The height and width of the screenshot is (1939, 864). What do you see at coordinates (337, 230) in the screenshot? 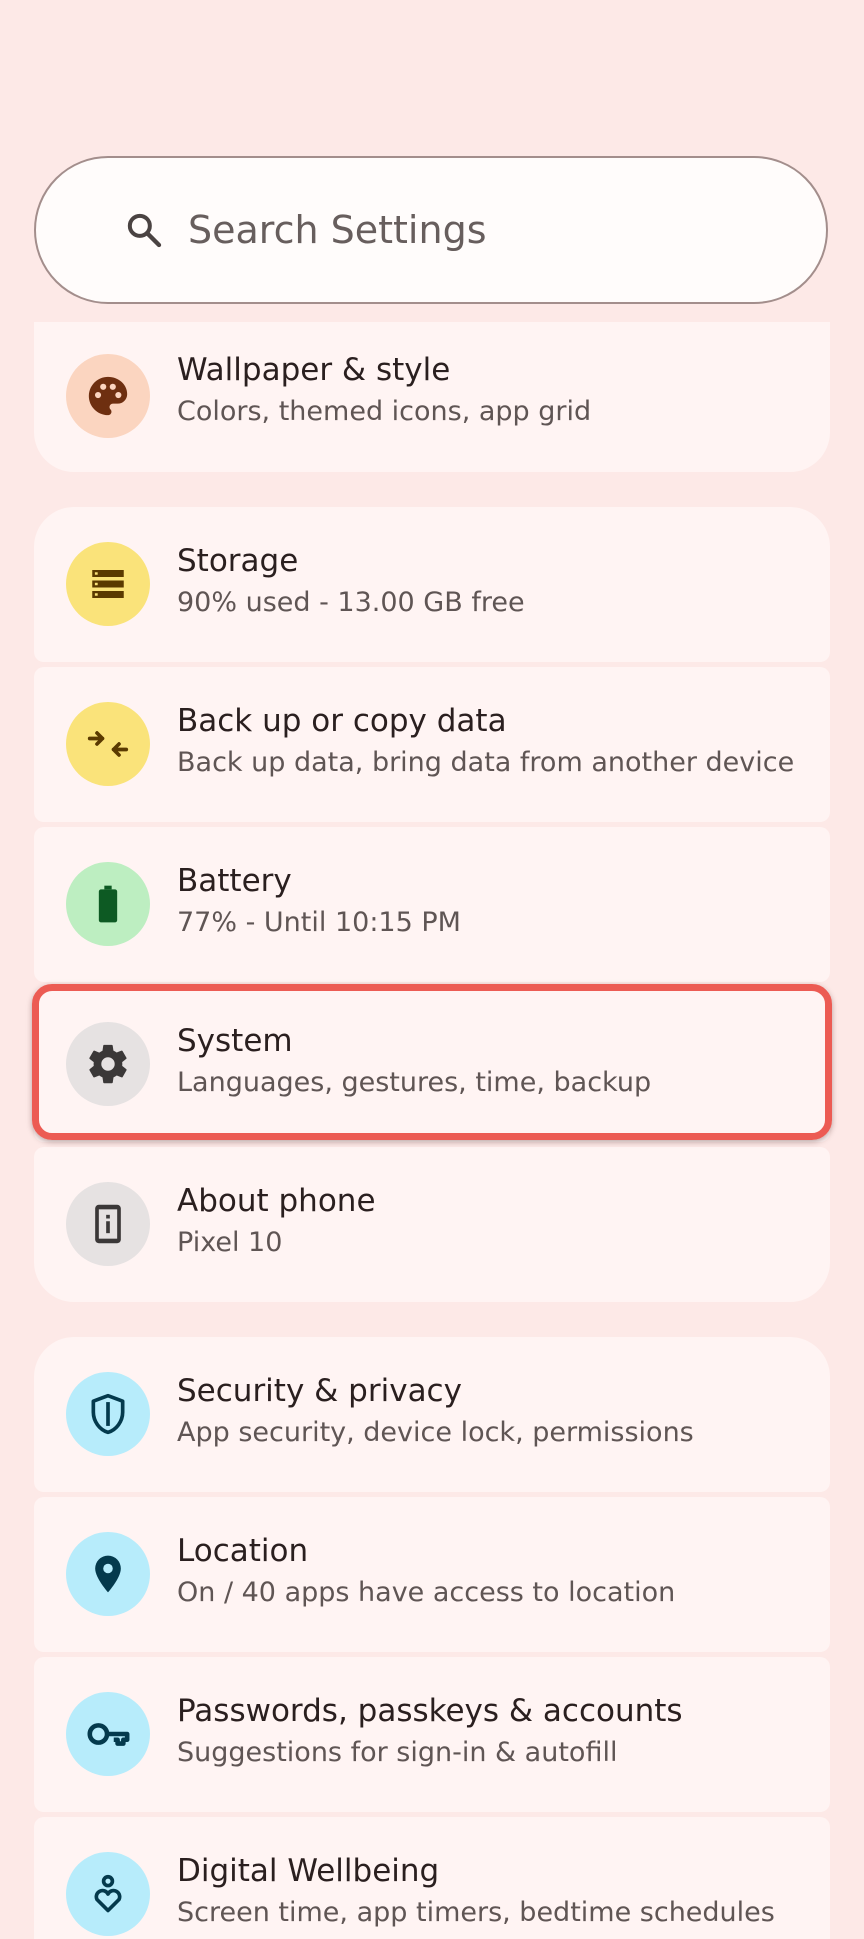
I see `search-placeholder: Search Settings` at bounding box center [337, 230].